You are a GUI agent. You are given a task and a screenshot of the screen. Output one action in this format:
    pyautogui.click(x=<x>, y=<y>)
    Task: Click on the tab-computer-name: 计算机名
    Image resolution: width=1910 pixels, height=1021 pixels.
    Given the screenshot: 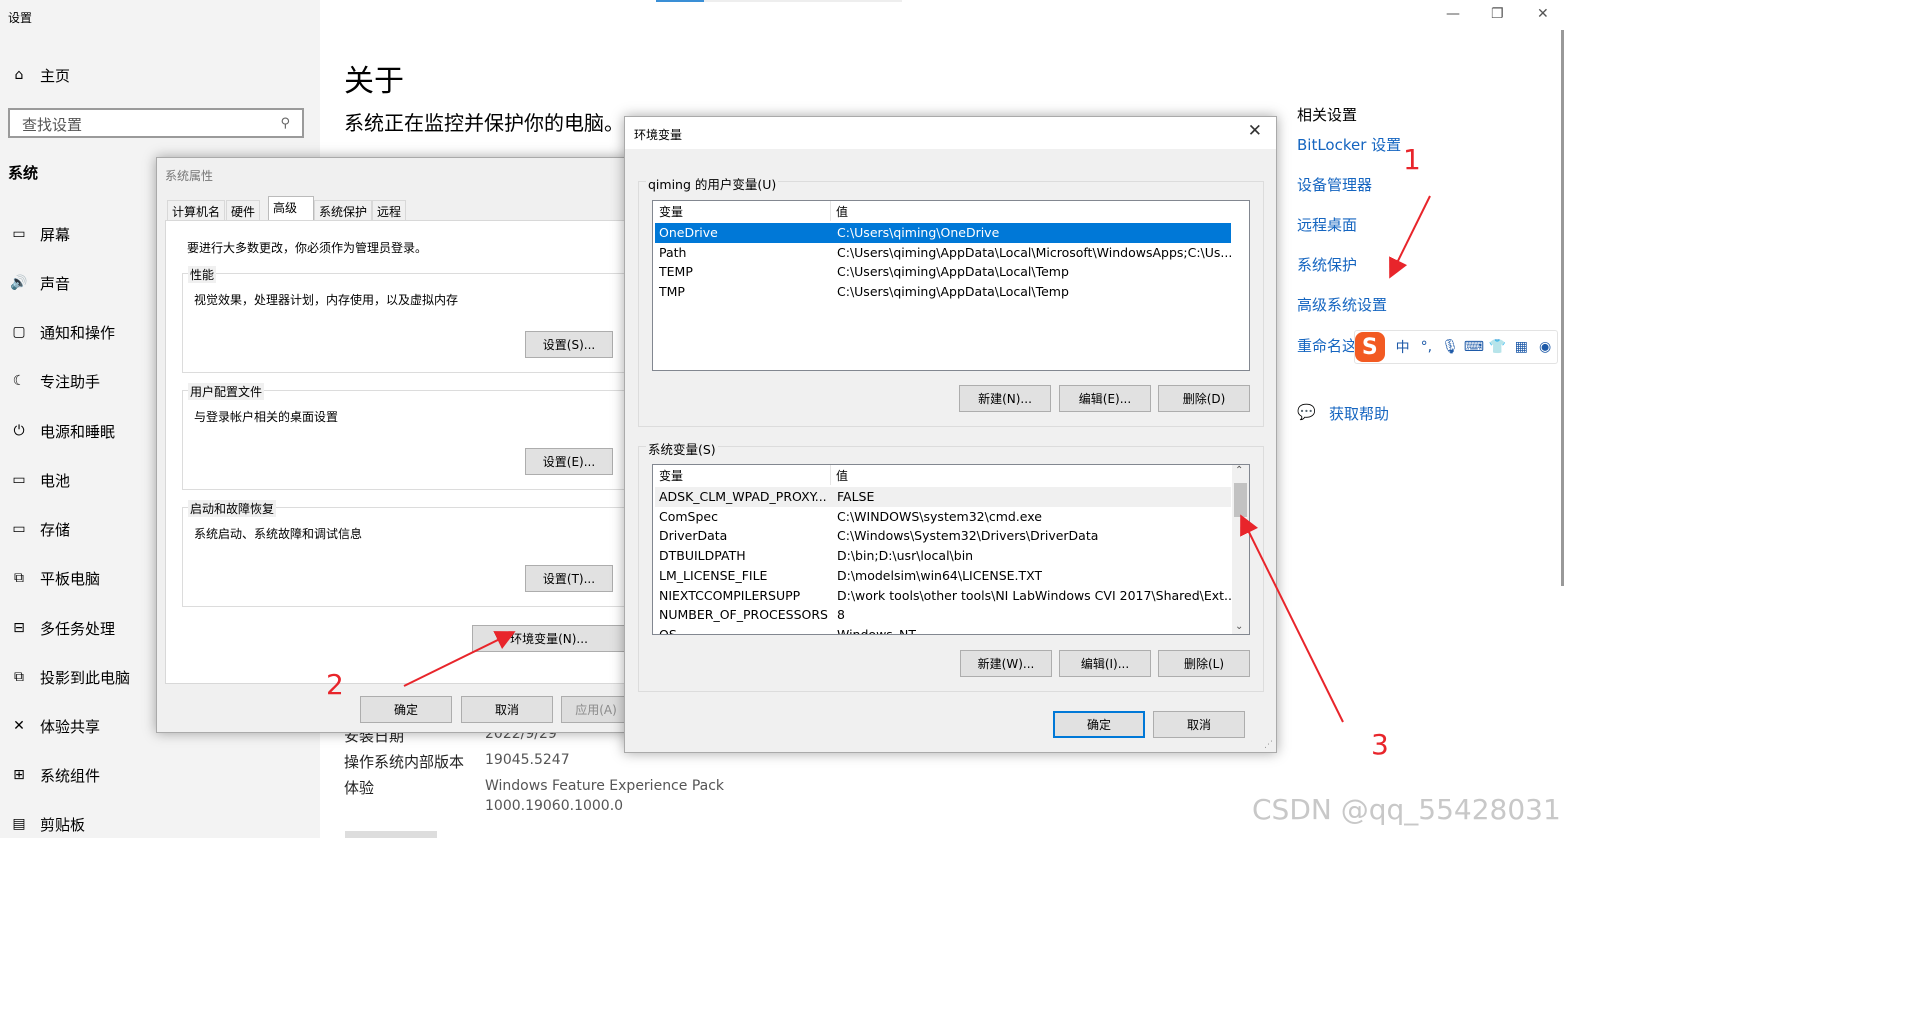 What is the action you would take?
    pyautogui.click(x=196, y=210)
    